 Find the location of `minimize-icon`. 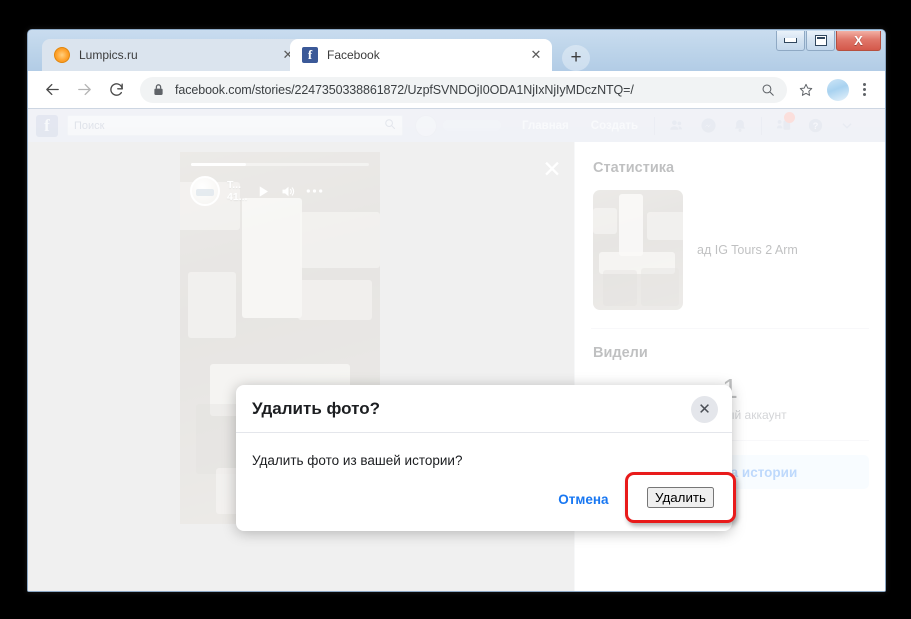

minimize-icon is located at coordinates (790, 40).